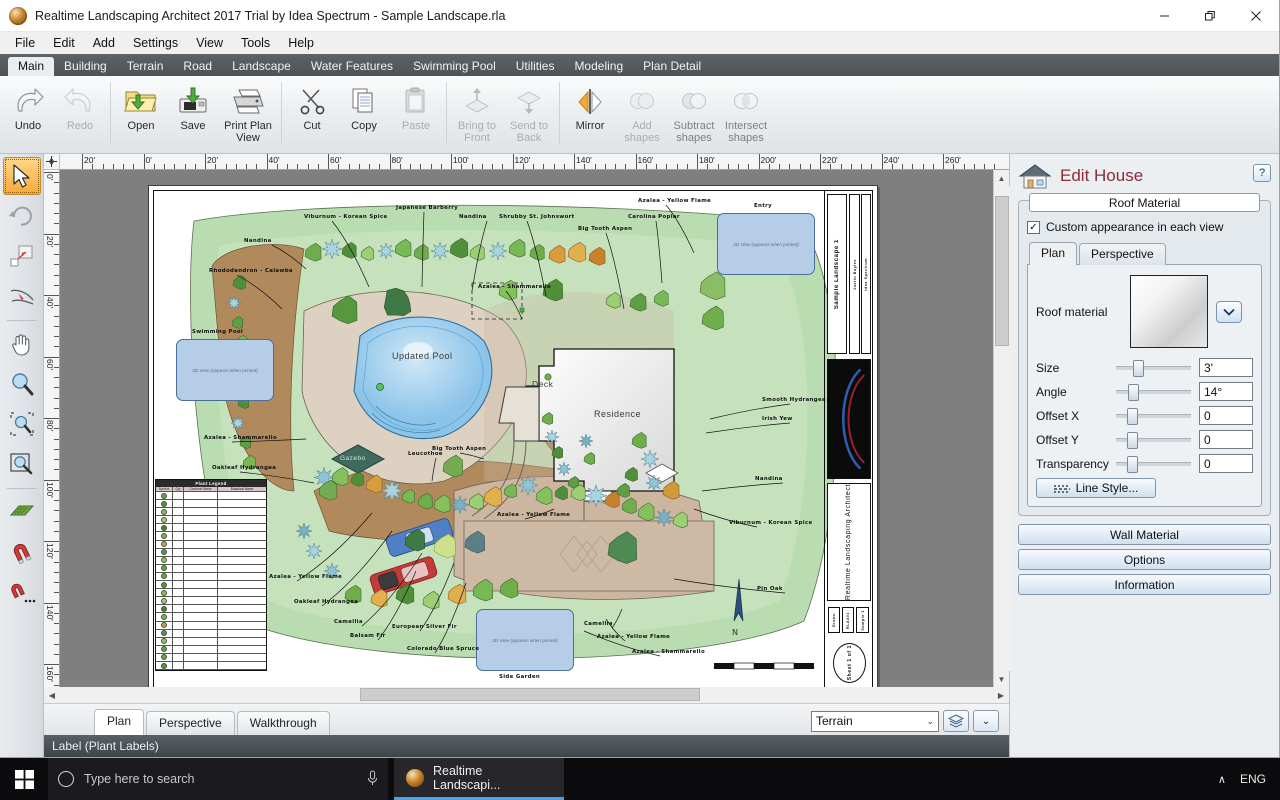 The image size is (1280, 800). Describe the element at coordinates (1144, 584) in the screenshot. I see `information-button: Information` at that location.